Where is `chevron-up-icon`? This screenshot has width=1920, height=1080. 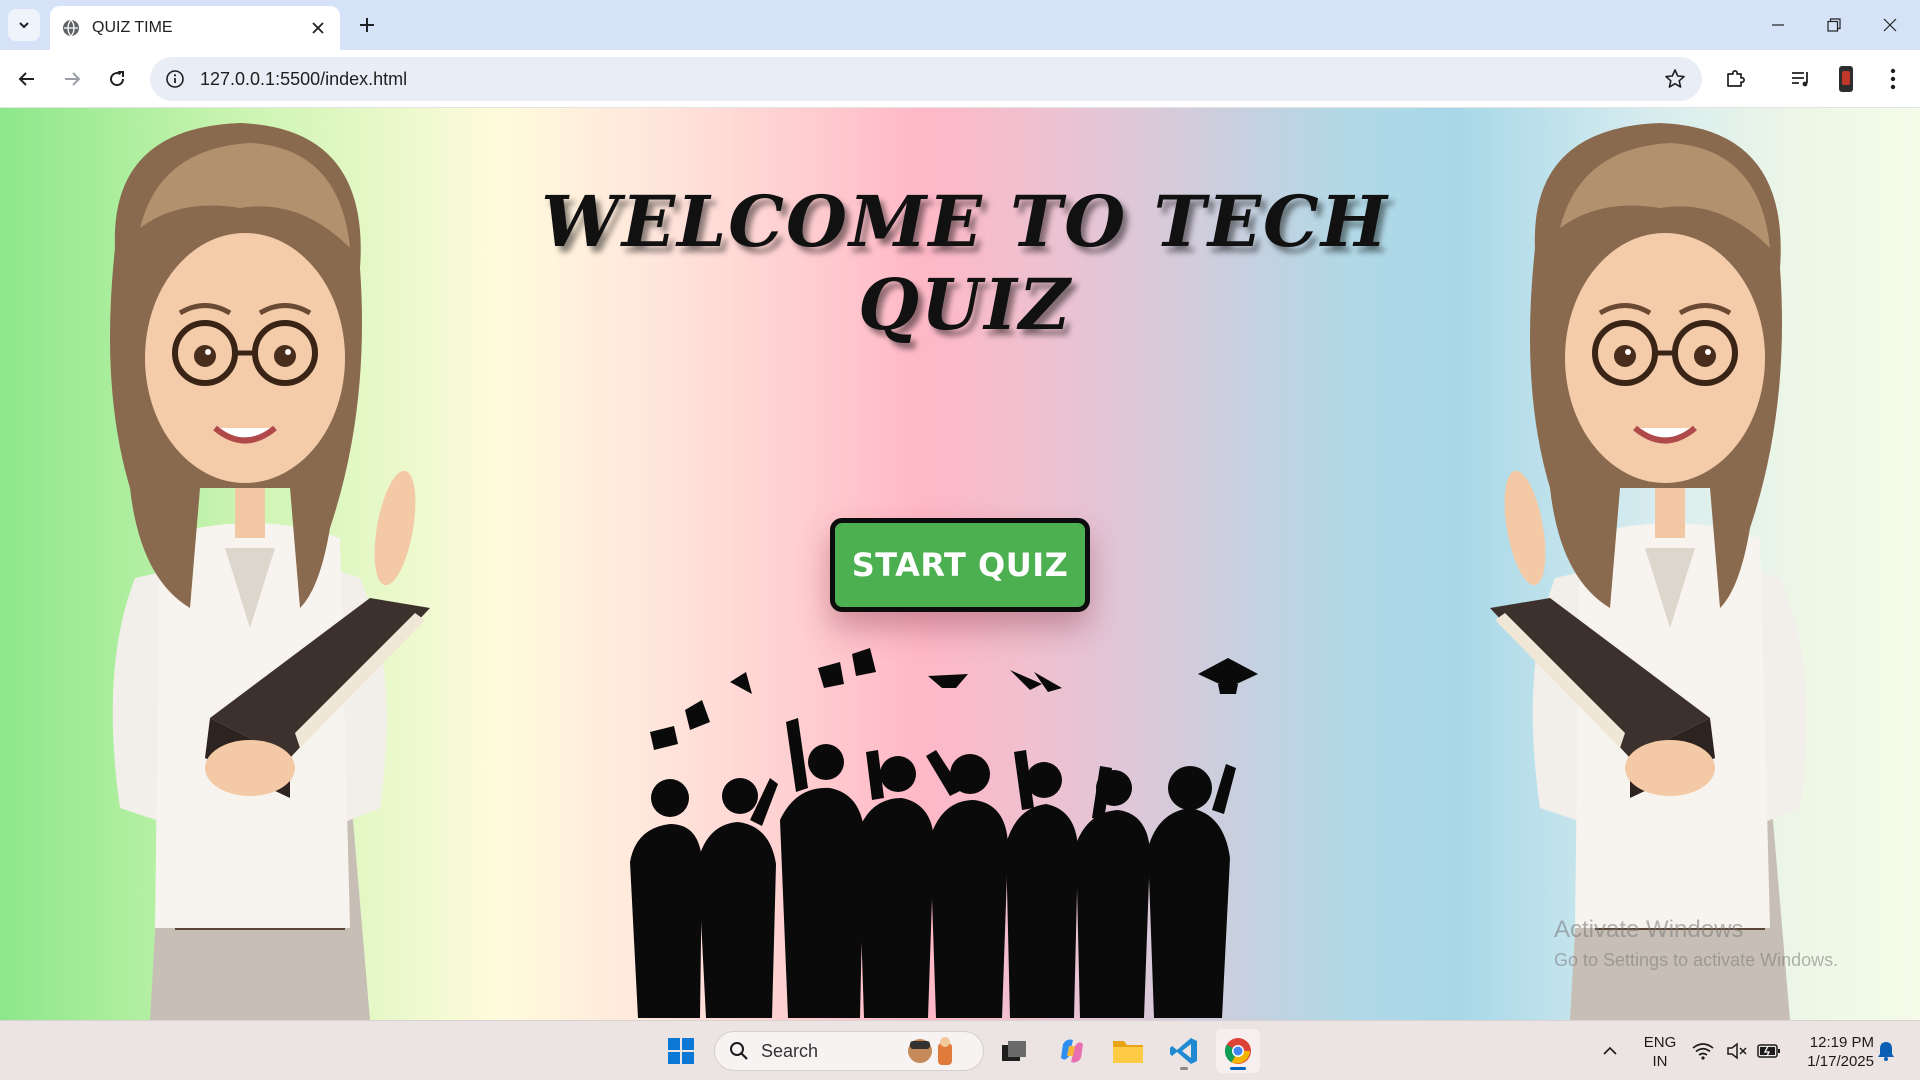 chevron-up-icon is located at coordinates (1610, 1050).